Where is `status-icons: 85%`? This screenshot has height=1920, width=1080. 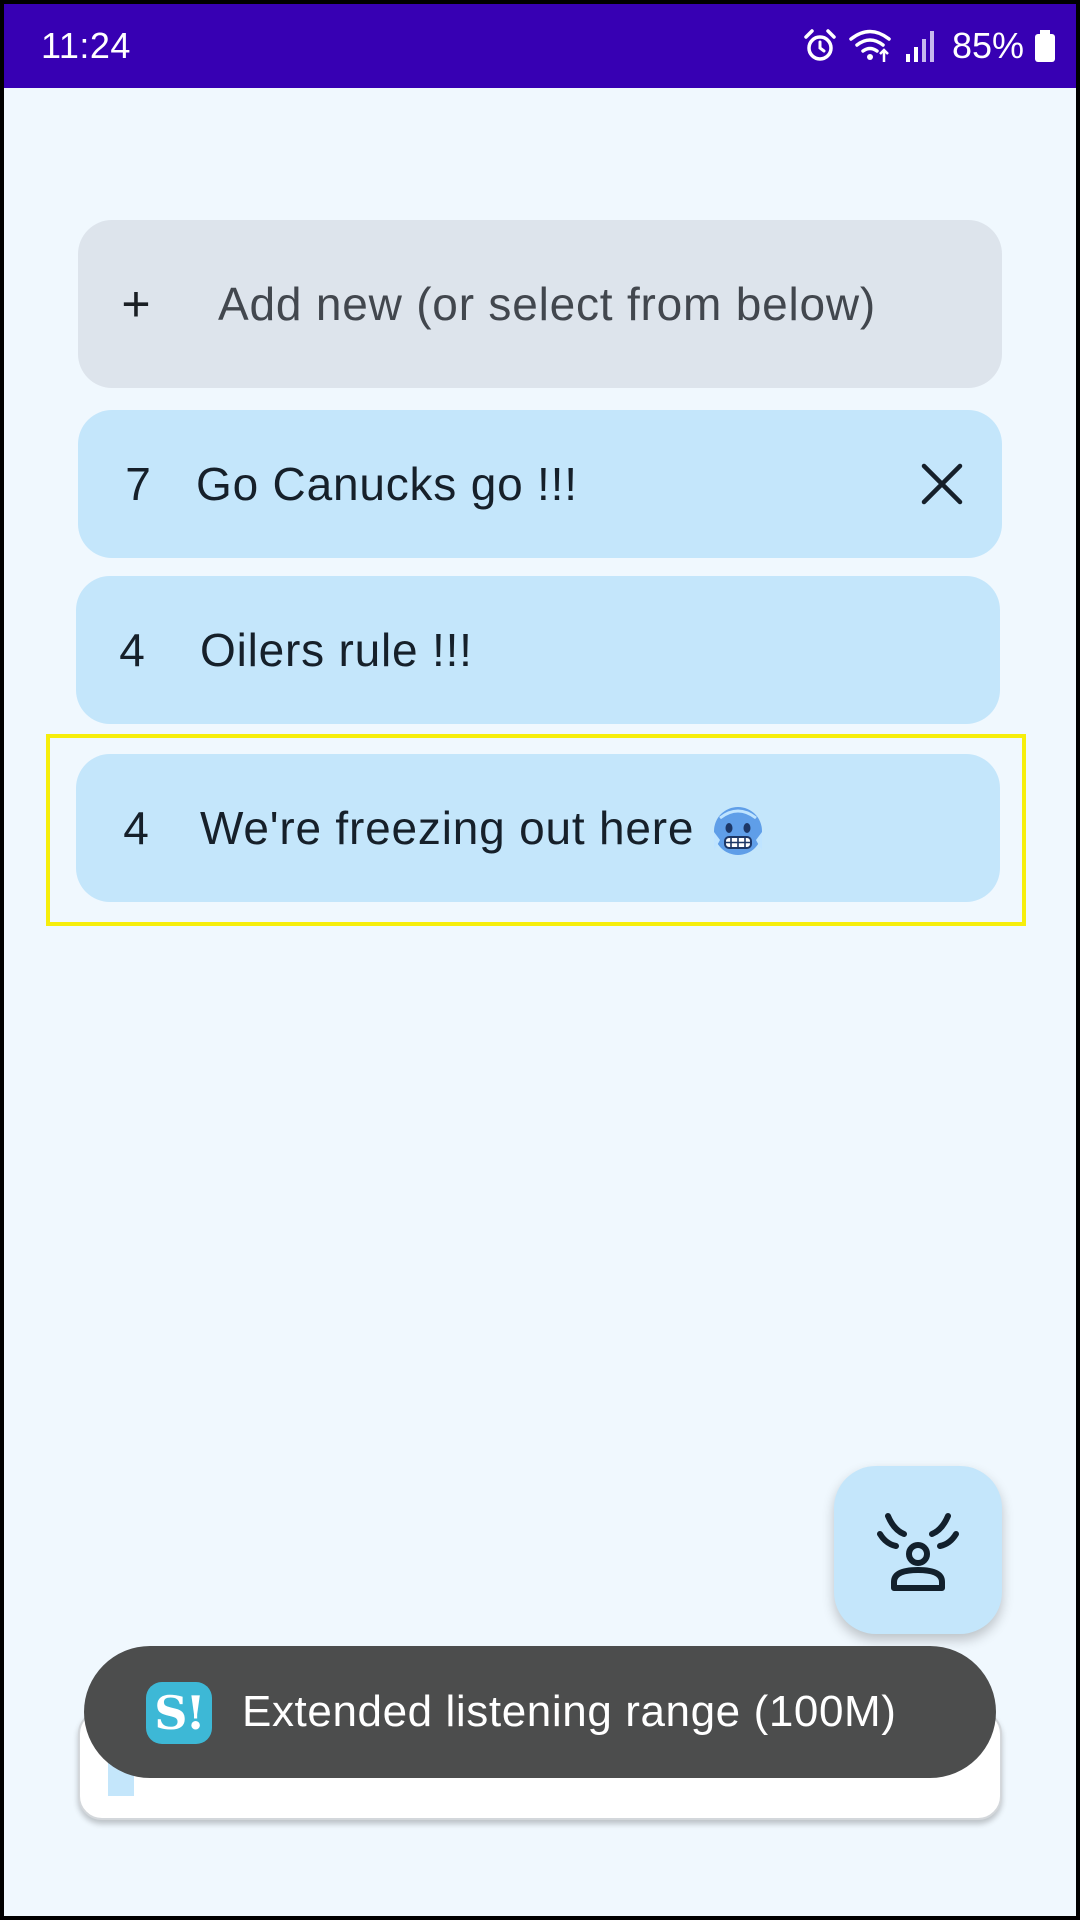 status-icons: 85% is located at coordinates (929, 46).